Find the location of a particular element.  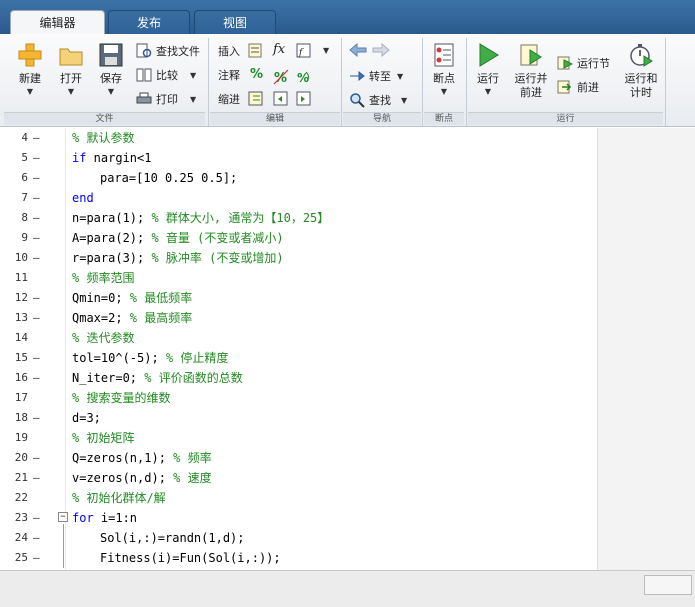

insert-label: 插入 is located at coordinates (229, 51).